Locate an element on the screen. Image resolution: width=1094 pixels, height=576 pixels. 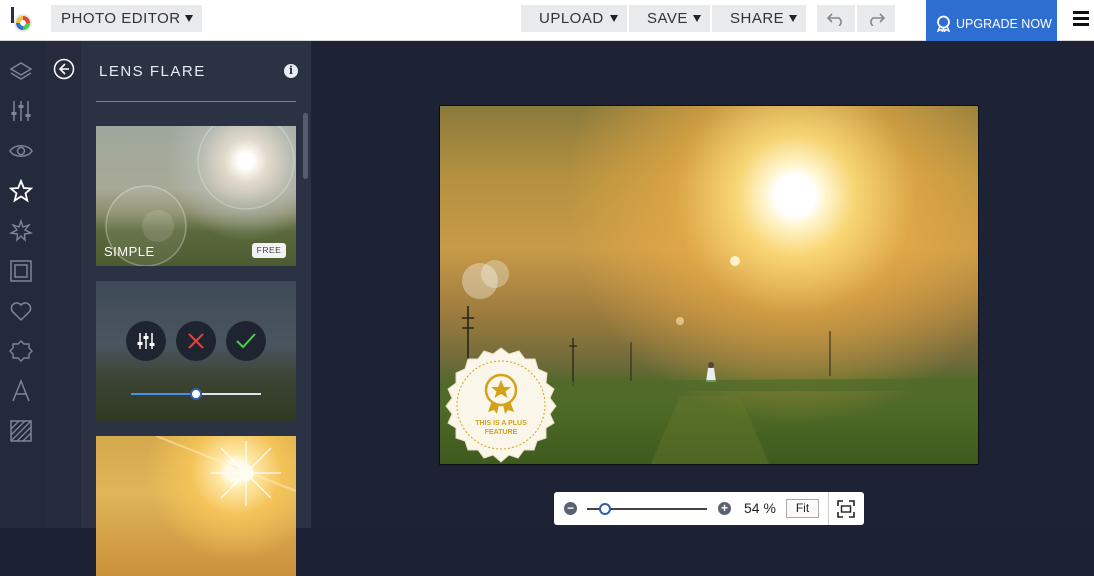
effect-settings-button is located at coordinates (146, 341).